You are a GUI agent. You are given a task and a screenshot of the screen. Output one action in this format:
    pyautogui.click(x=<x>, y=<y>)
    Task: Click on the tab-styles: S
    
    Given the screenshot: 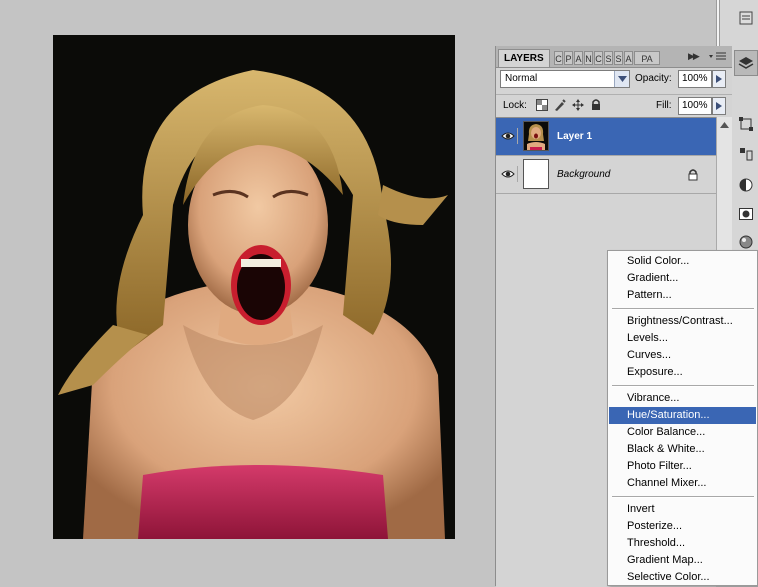 What is the action you would take?
    pyautogui.click(x=618, y=58)
    